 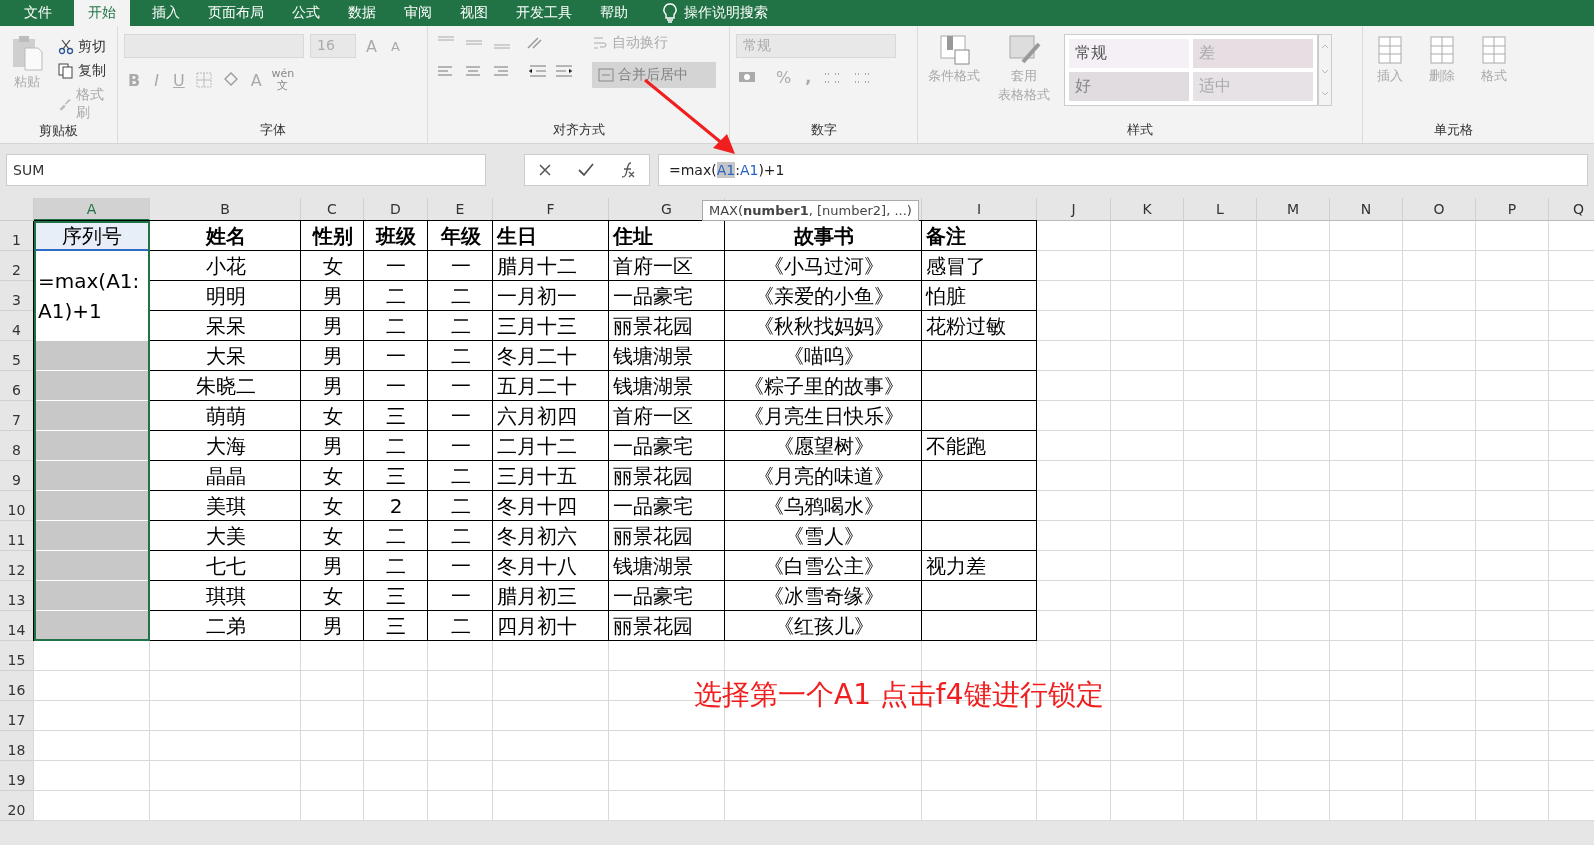 I want to click on function-icon, so click(x=628, y=170).